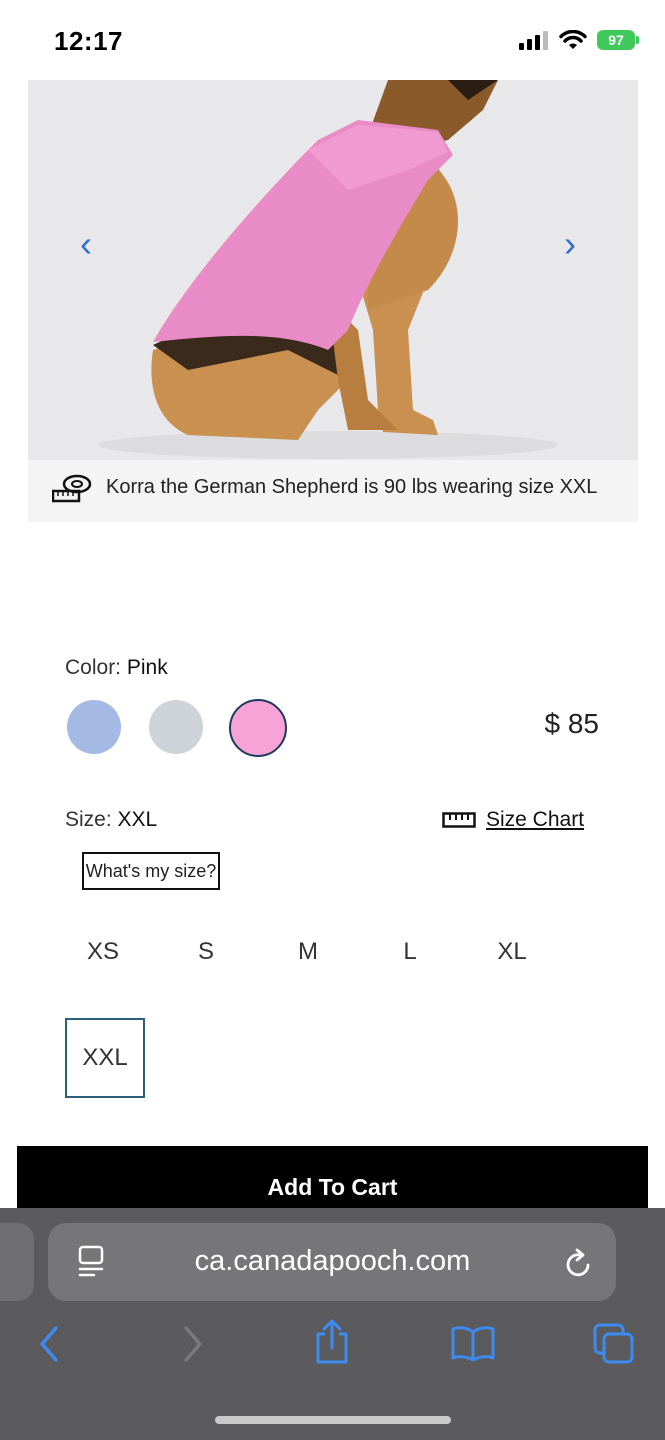 This screenshot has height=1440, width=665. I want to click on carousel-prev-arrow: ‹, so click(86, 244).